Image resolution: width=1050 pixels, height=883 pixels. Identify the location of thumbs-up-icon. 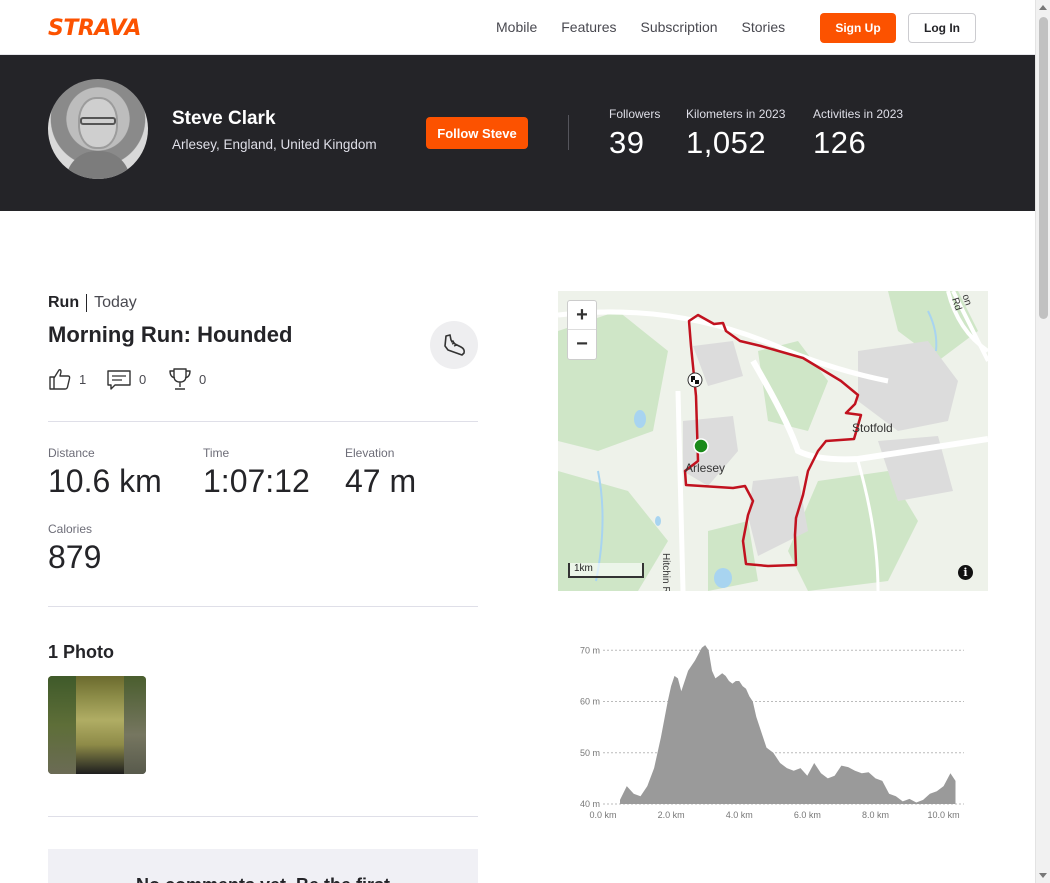
(60, 379).